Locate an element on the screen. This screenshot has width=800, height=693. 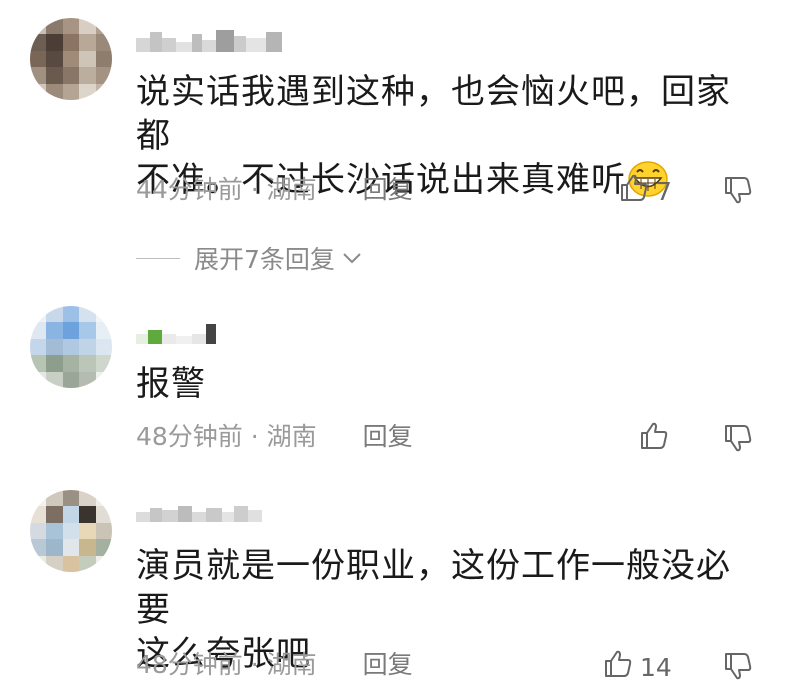
like-button: 14 is located at coordinates (637, 667).